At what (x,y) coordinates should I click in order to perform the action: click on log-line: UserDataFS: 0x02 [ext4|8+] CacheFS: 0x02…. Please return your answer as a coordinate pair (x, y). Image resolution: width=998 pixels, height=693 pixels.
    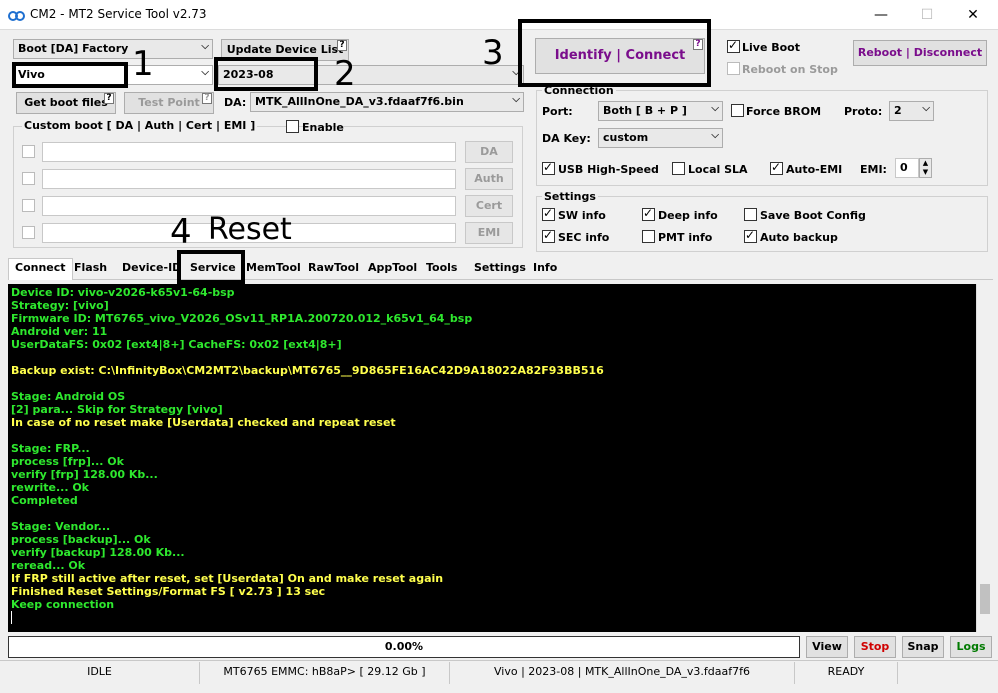
    Looking at the image, I should click on (176, 344).